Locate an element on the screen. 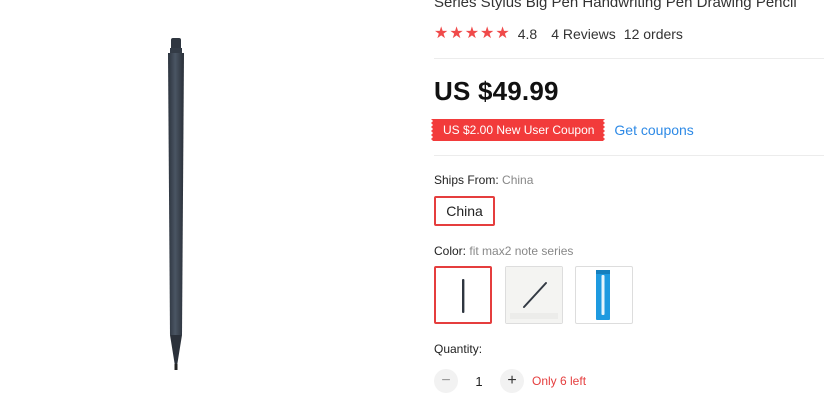 This screenshot has width=824, height=401. reviews-link: 4 Reviews is located at coordinates (583, 34).